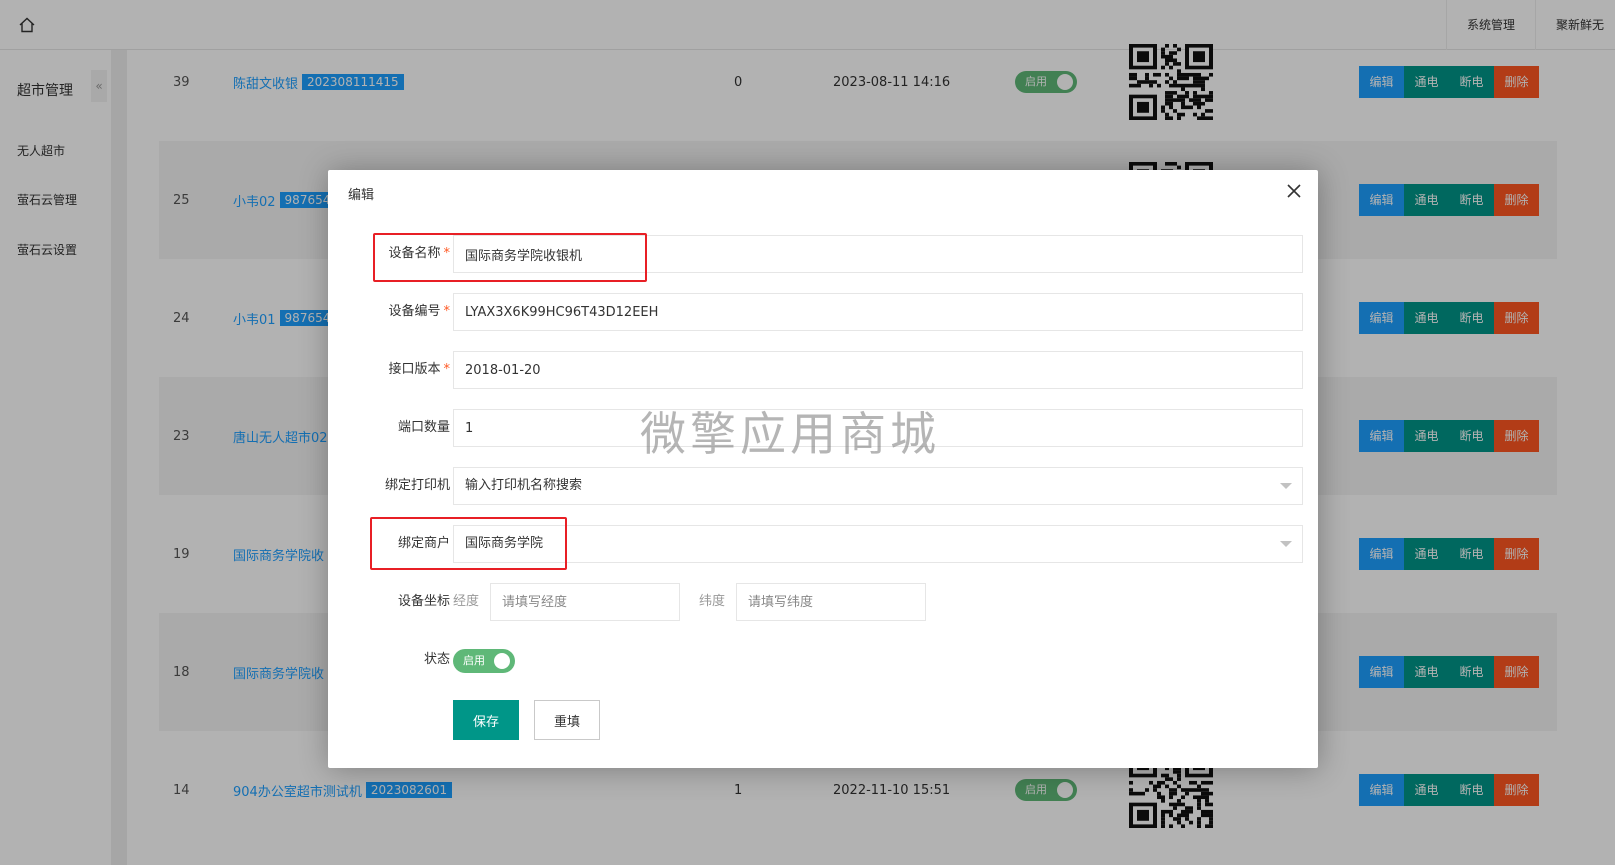 This screenshot has width=1615, height=865. Describe the element at coordinates (878, 428) in the screenshot. I see `port-count-input` at that location.